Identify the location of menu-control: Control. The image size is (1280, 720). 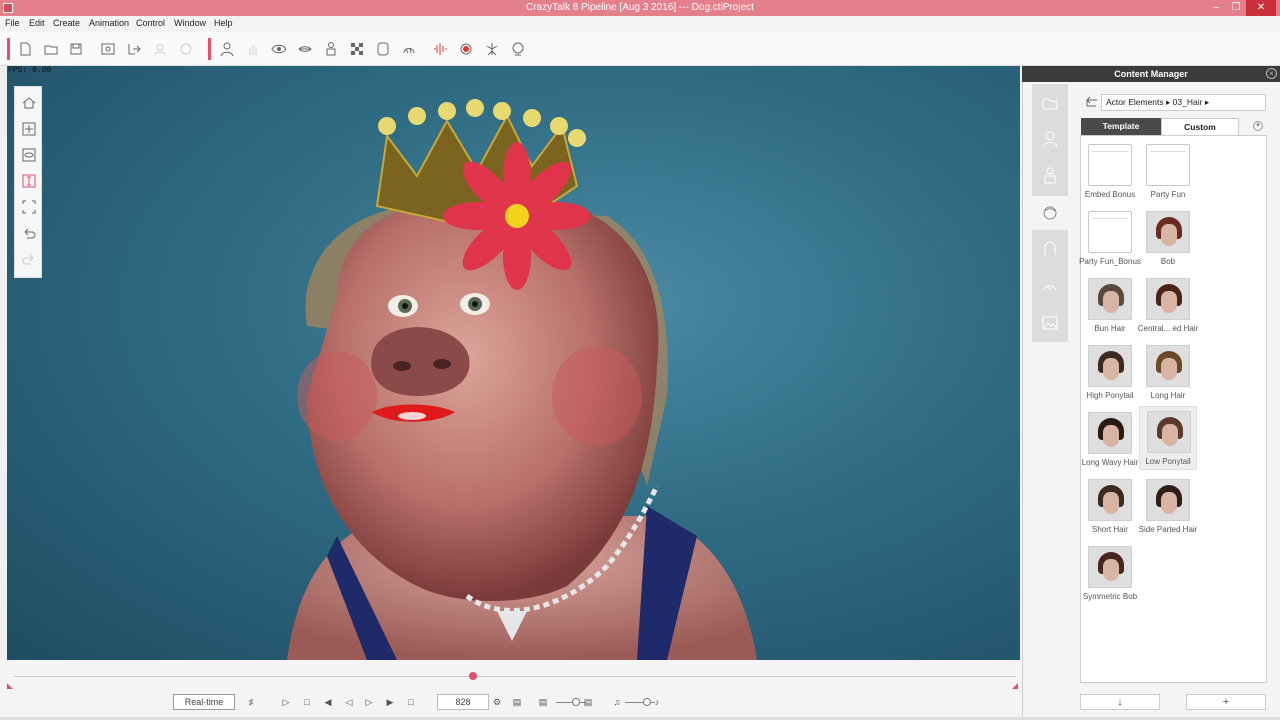
(150, 23).